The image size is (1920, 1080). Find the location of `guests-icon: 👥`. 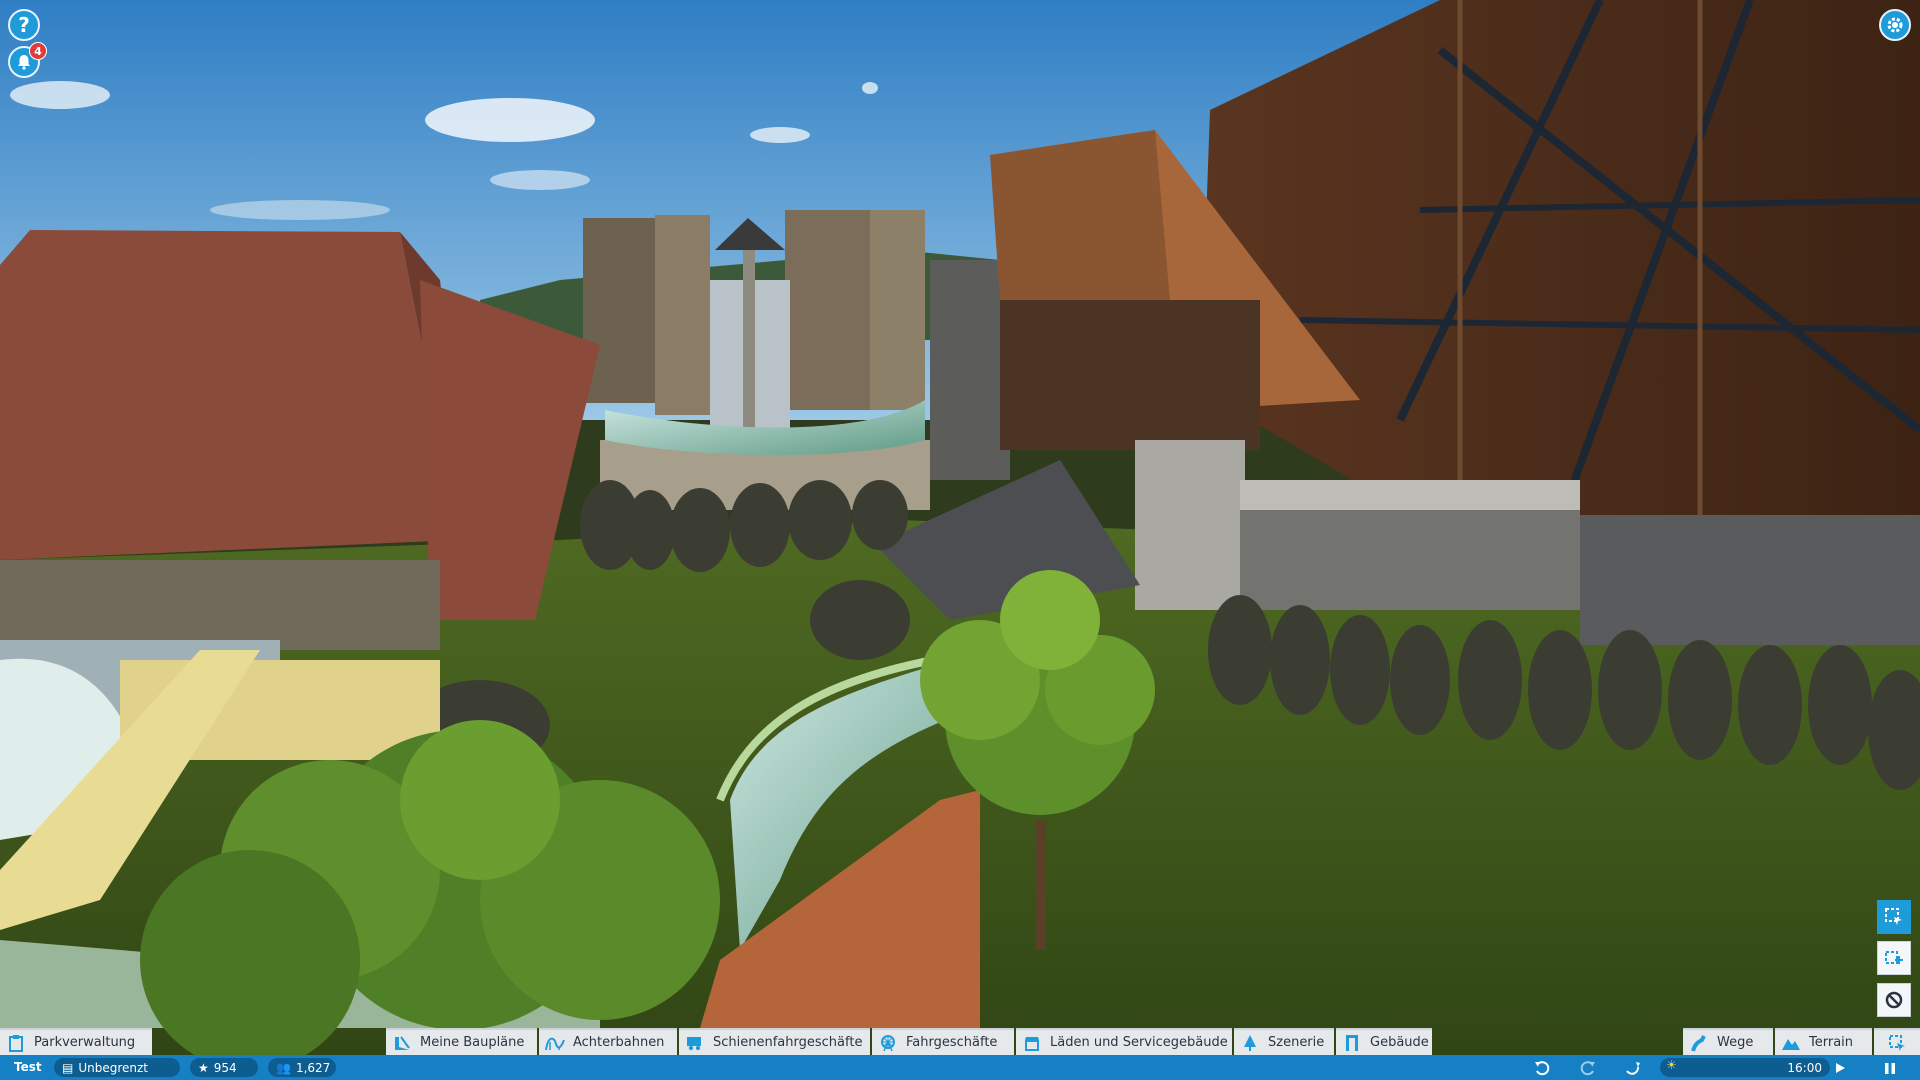

guests-icon: 👥 is located at coordinates (283, 1067).